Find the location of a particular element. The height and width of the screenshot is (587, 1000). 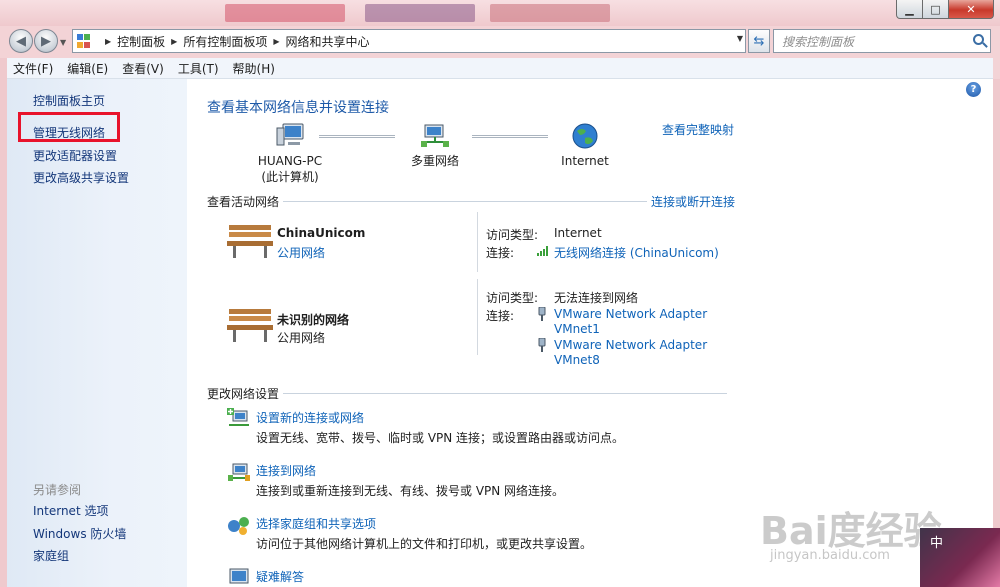

breadcrumb-control-panel: 控制面板 is located at coordinates (141, 41).